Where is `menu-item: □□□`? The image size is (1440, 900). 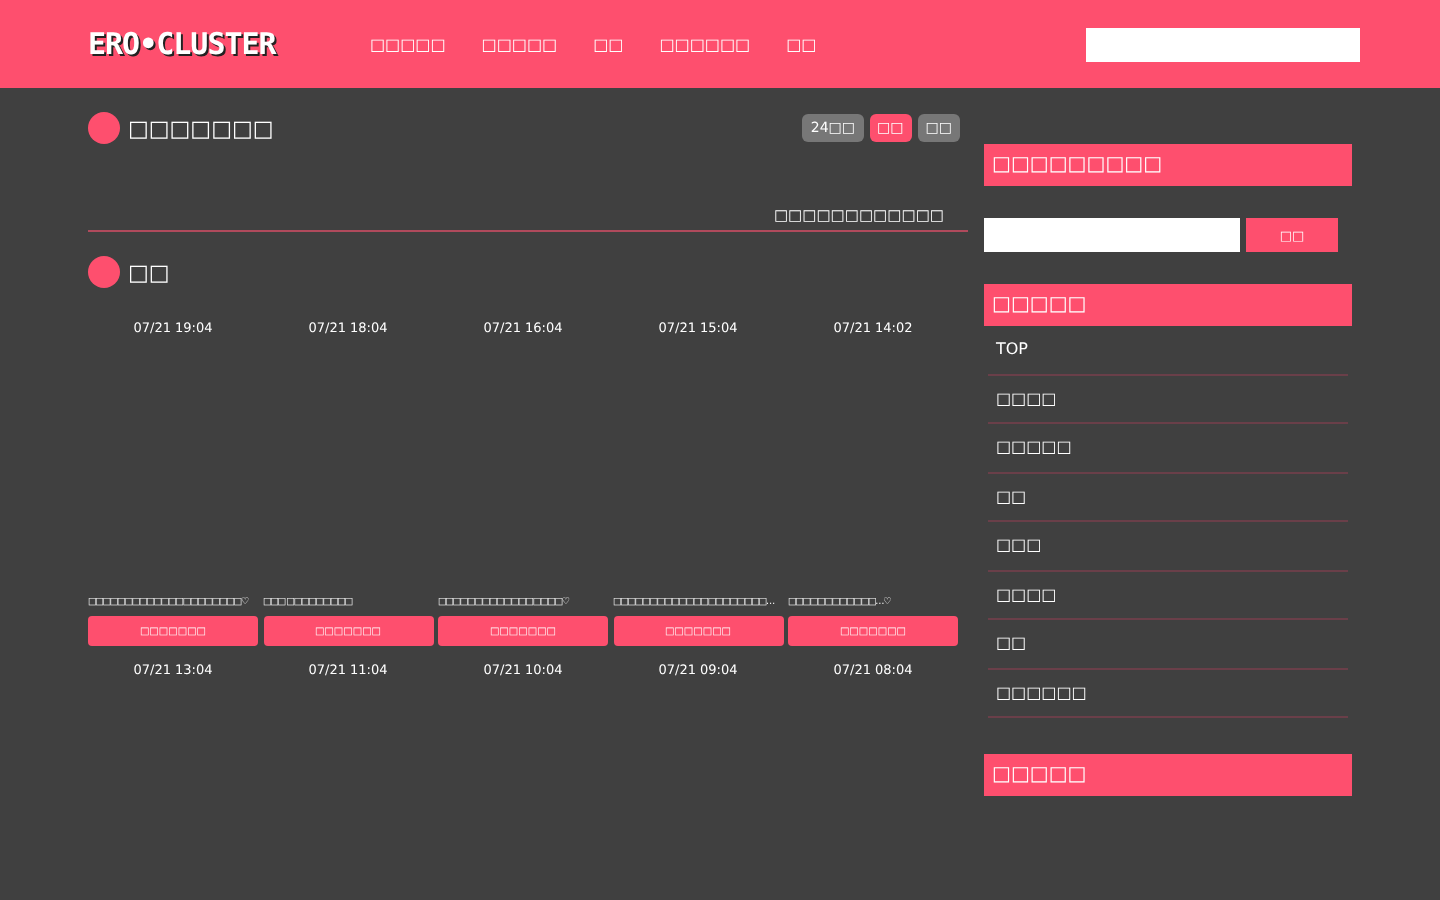
menu-item: □□□ is located at coordinates (1168, 546).